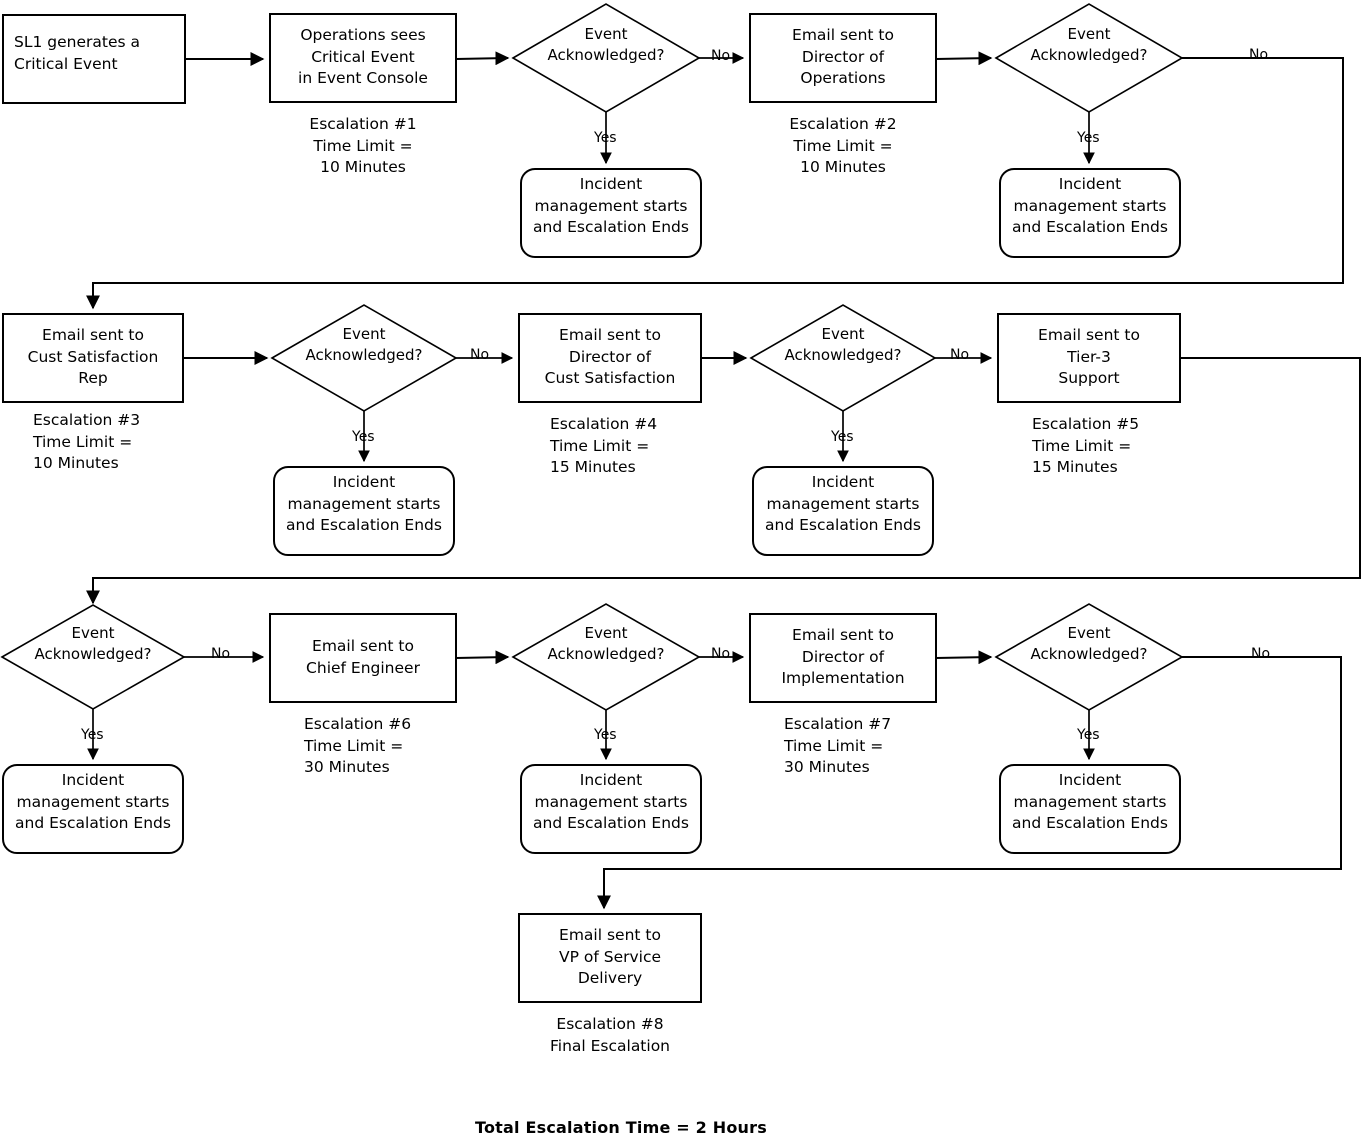  Describe the element at coordinates (363, 437) in the screenshot. I see `decision-d3-yes-label: Yes` at that location.